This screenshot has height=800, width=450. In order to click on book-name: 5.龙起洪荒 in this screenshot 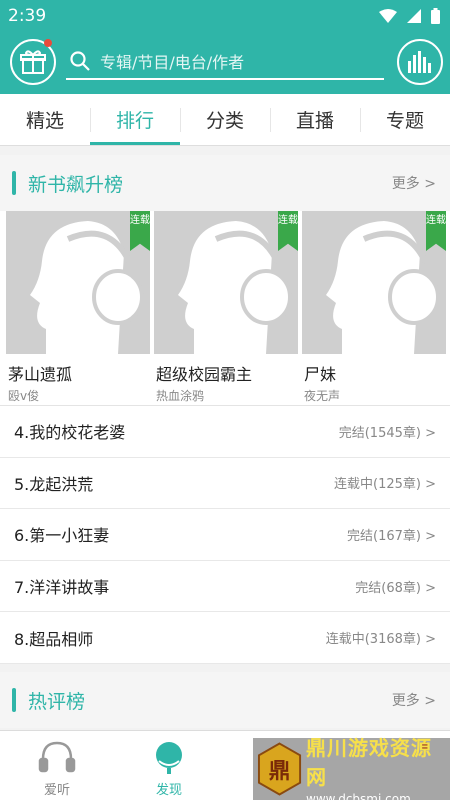, I will do `click(54, 484)`.